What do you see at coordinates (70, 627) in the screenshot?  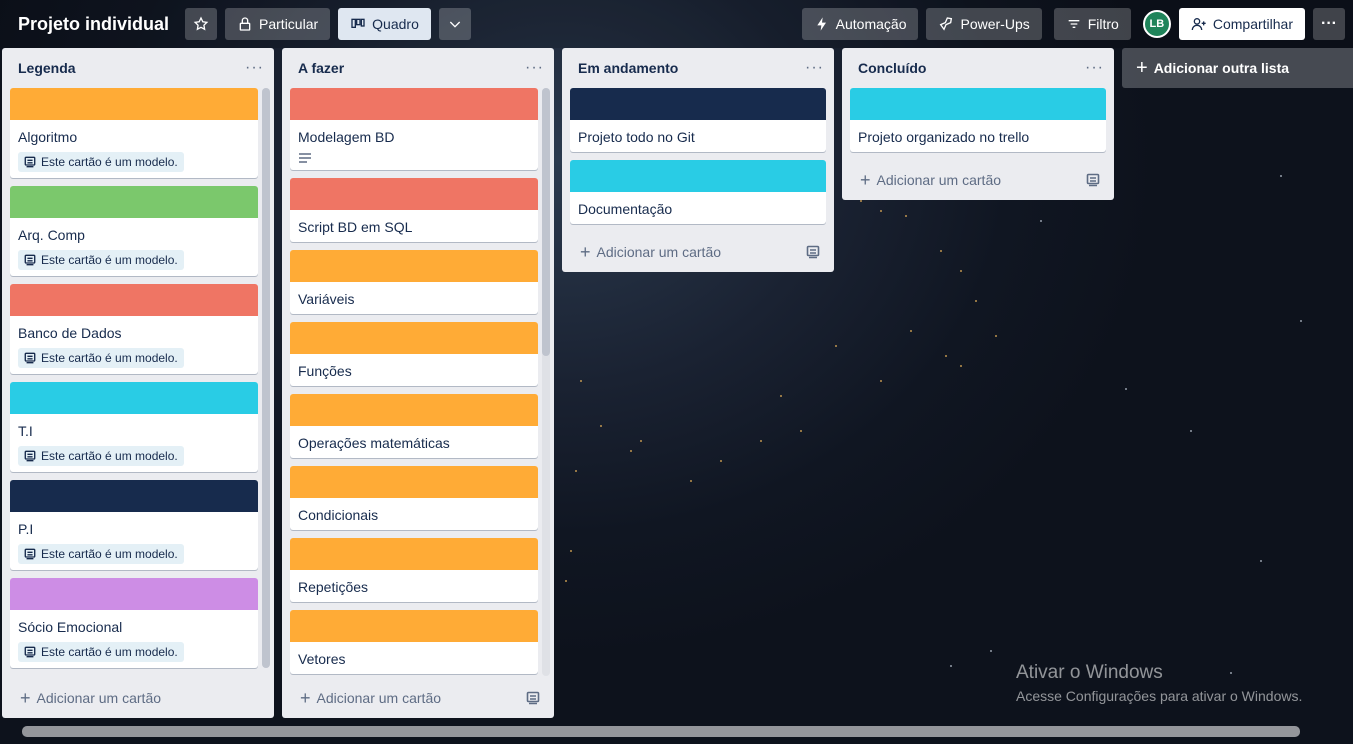 I see `card-title: Sócio Emocional` at bounding box center [70, 627].